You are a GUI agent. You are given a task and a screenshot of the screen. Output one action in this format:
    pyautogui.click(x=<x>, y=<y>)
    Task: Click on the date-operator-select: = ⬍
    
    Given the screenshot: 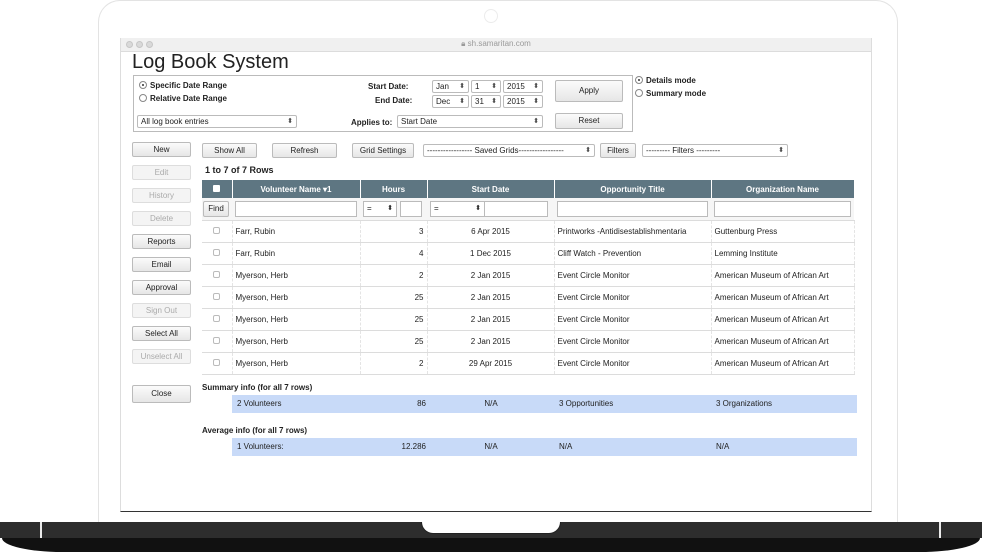 What is the action you would take?
    pyautogui.click(x=457, y=209)
    